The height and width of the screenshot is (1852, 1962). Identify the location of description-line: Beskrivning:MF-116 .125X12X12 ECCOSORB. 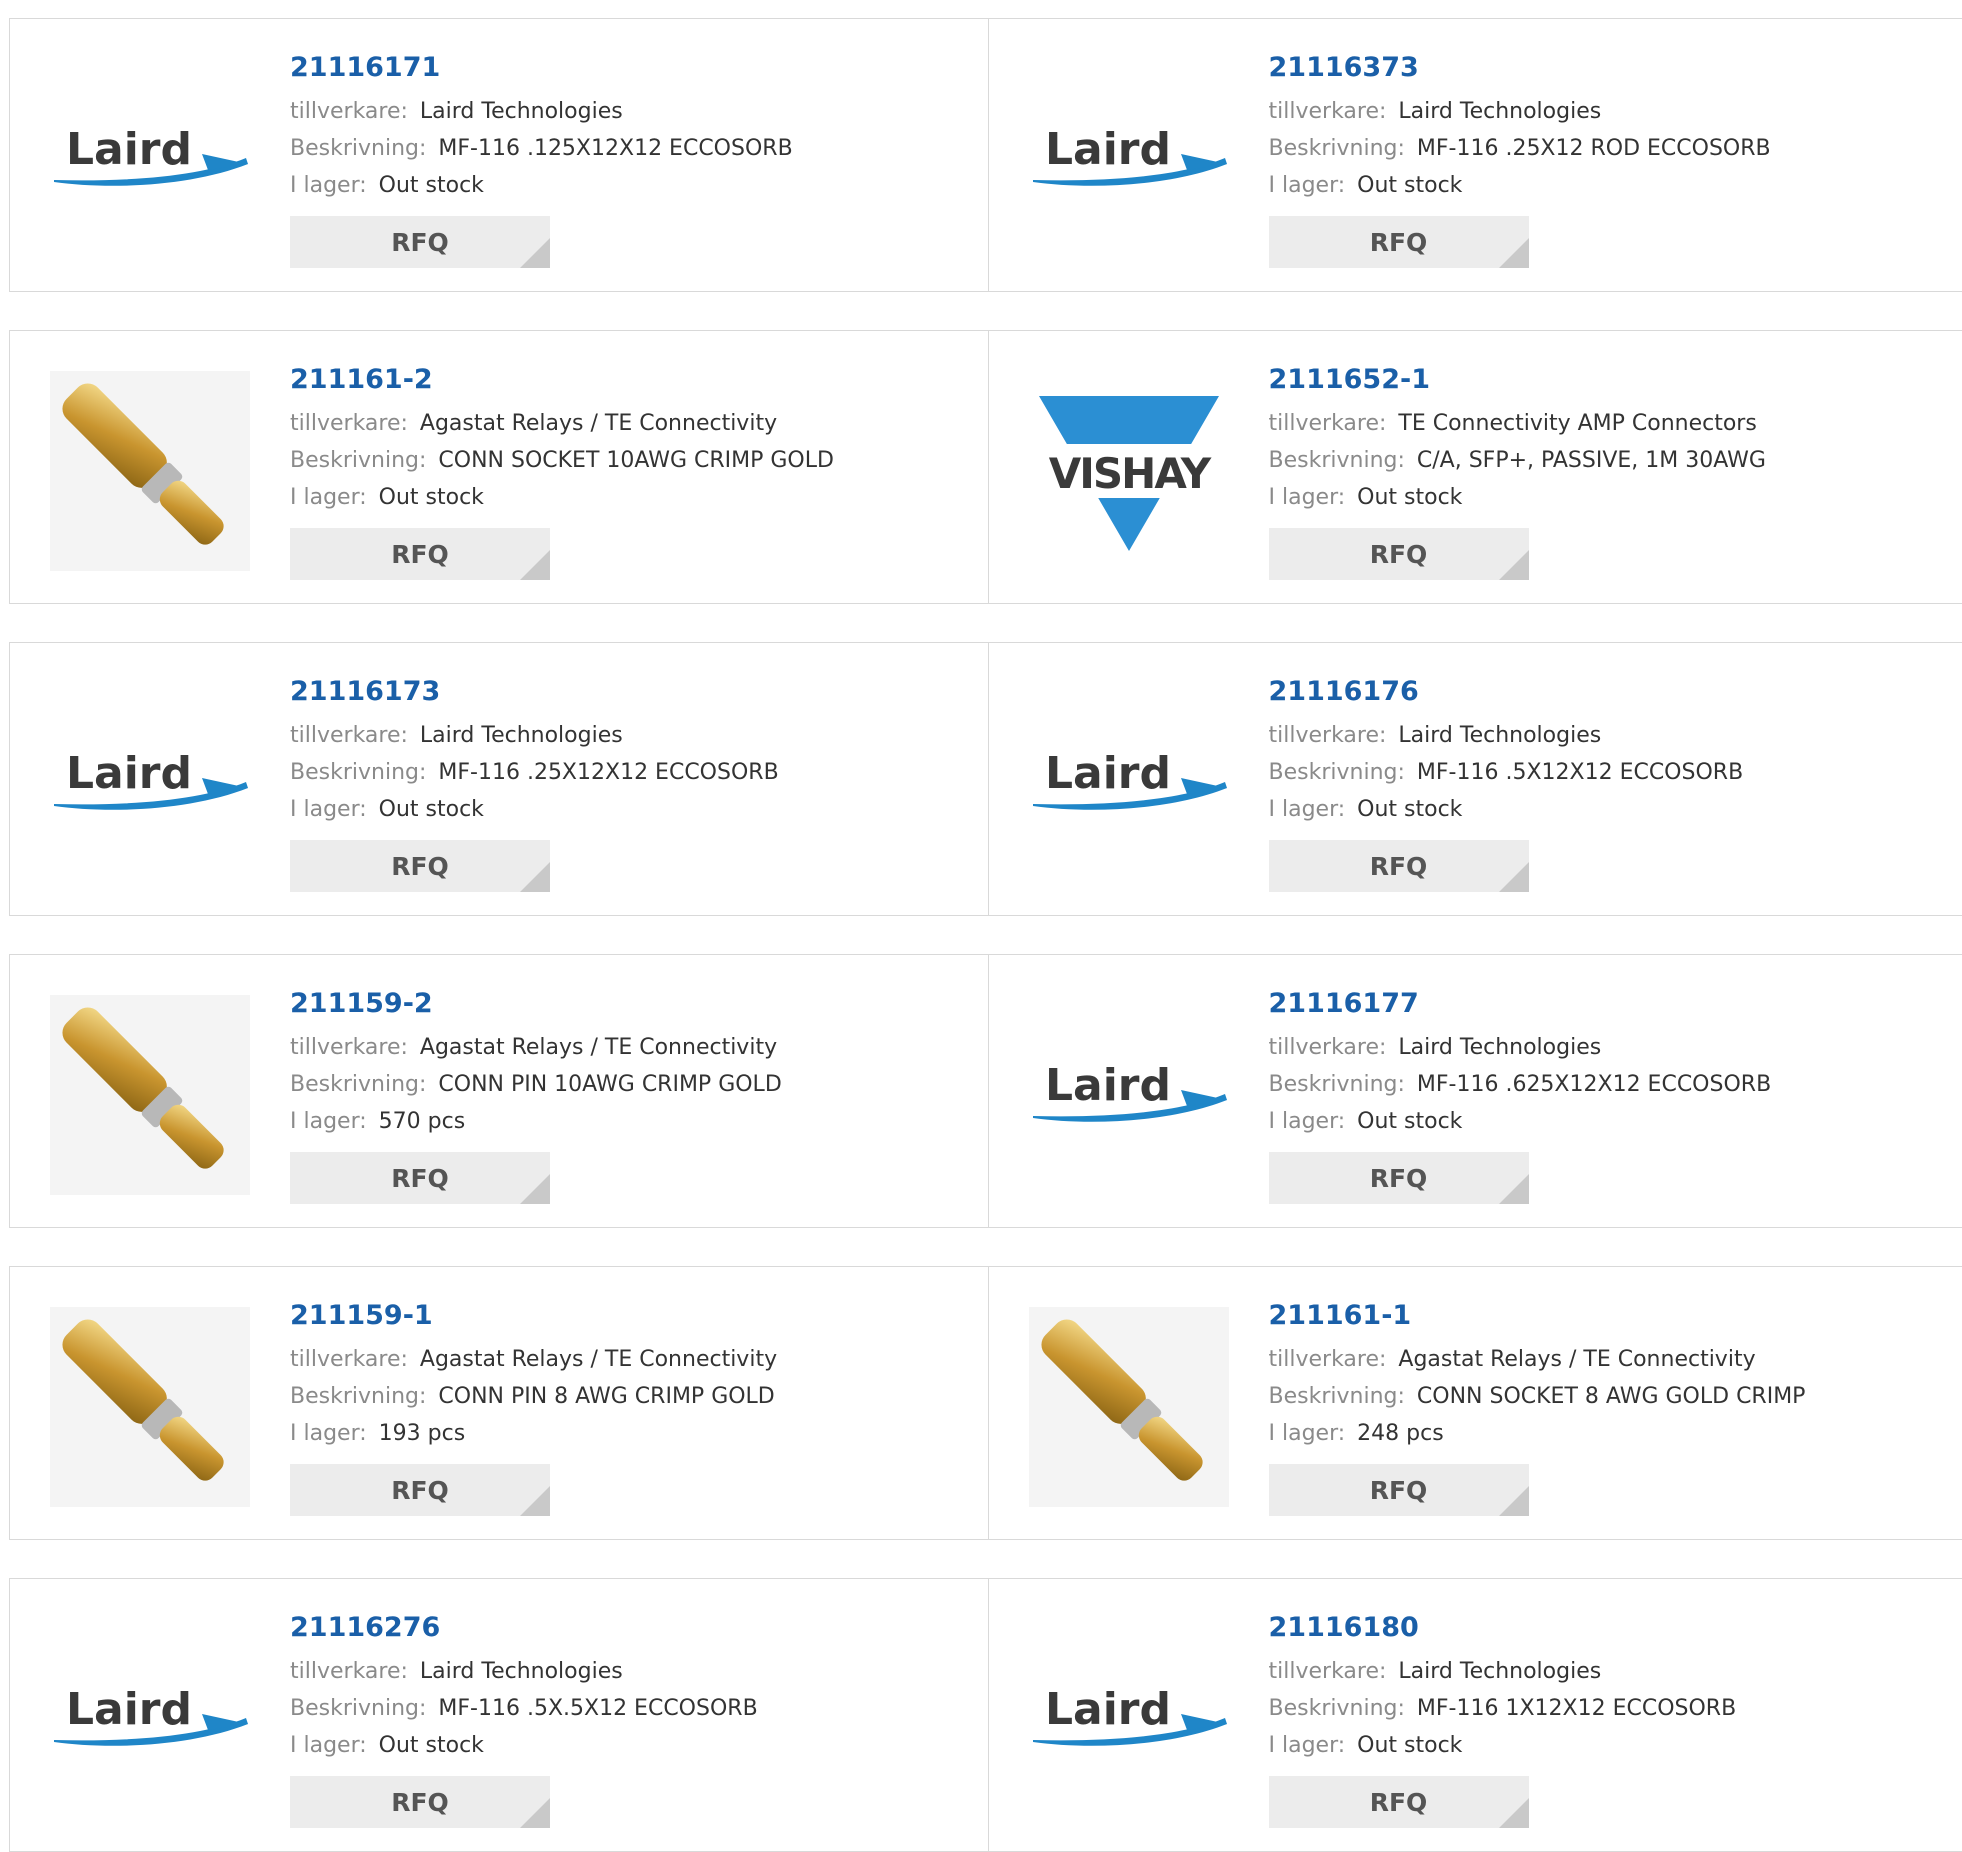
(541, 148).